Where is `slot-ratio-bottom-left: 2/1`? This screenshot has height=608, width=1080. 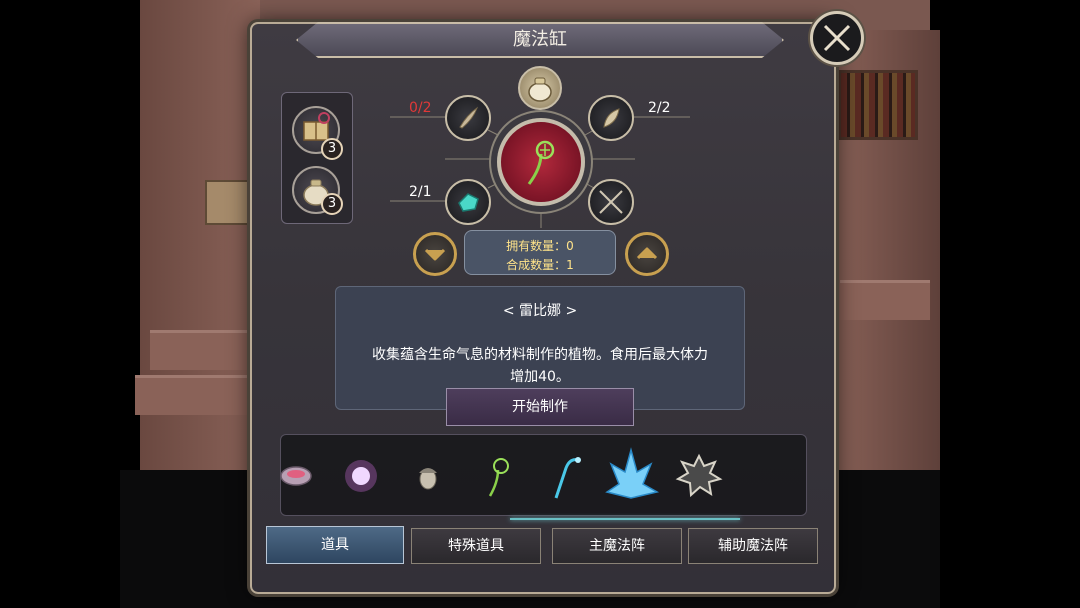 slot-ratio-bottom-left: 2/1 is located at coordinates (420, 192).